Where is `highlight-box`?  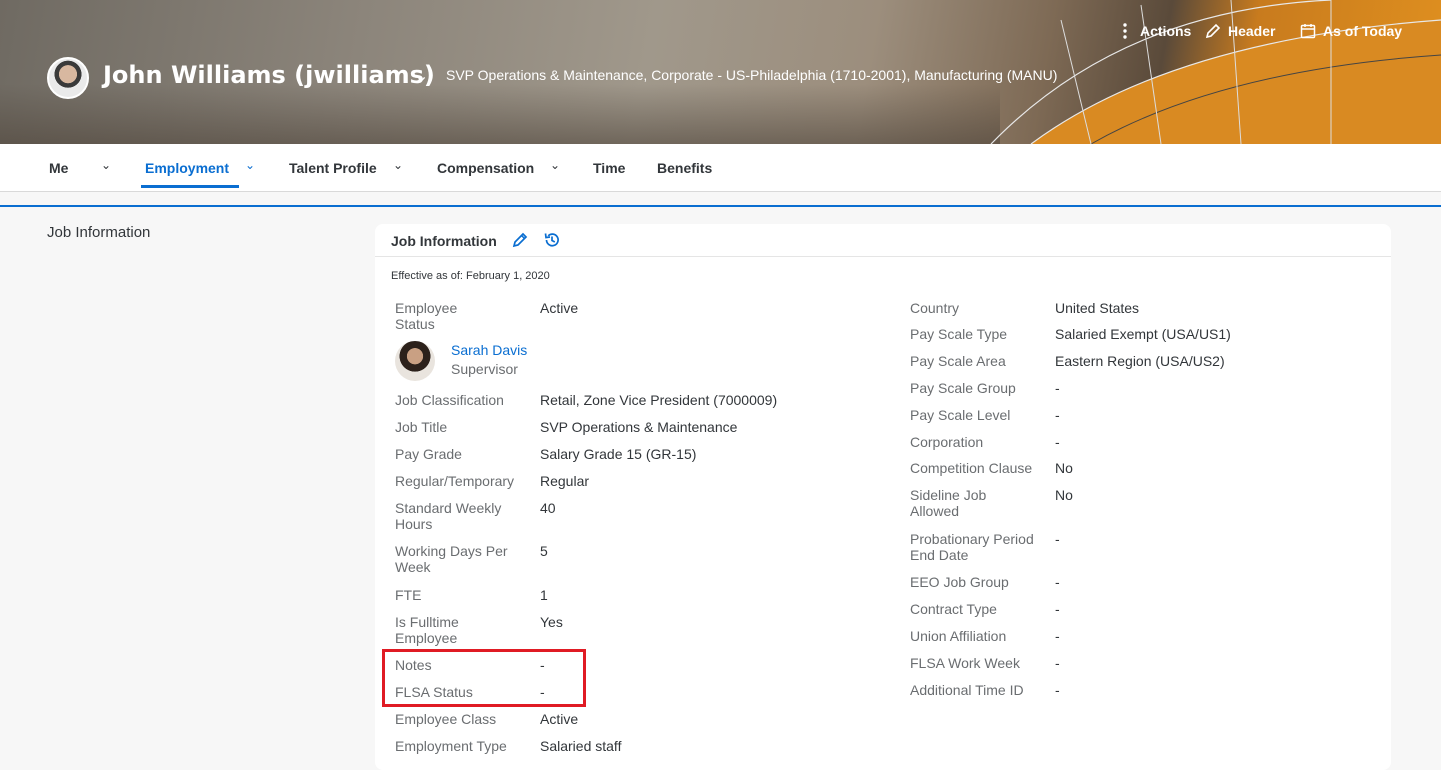
highlight-box is located at coordinates (484, 678).